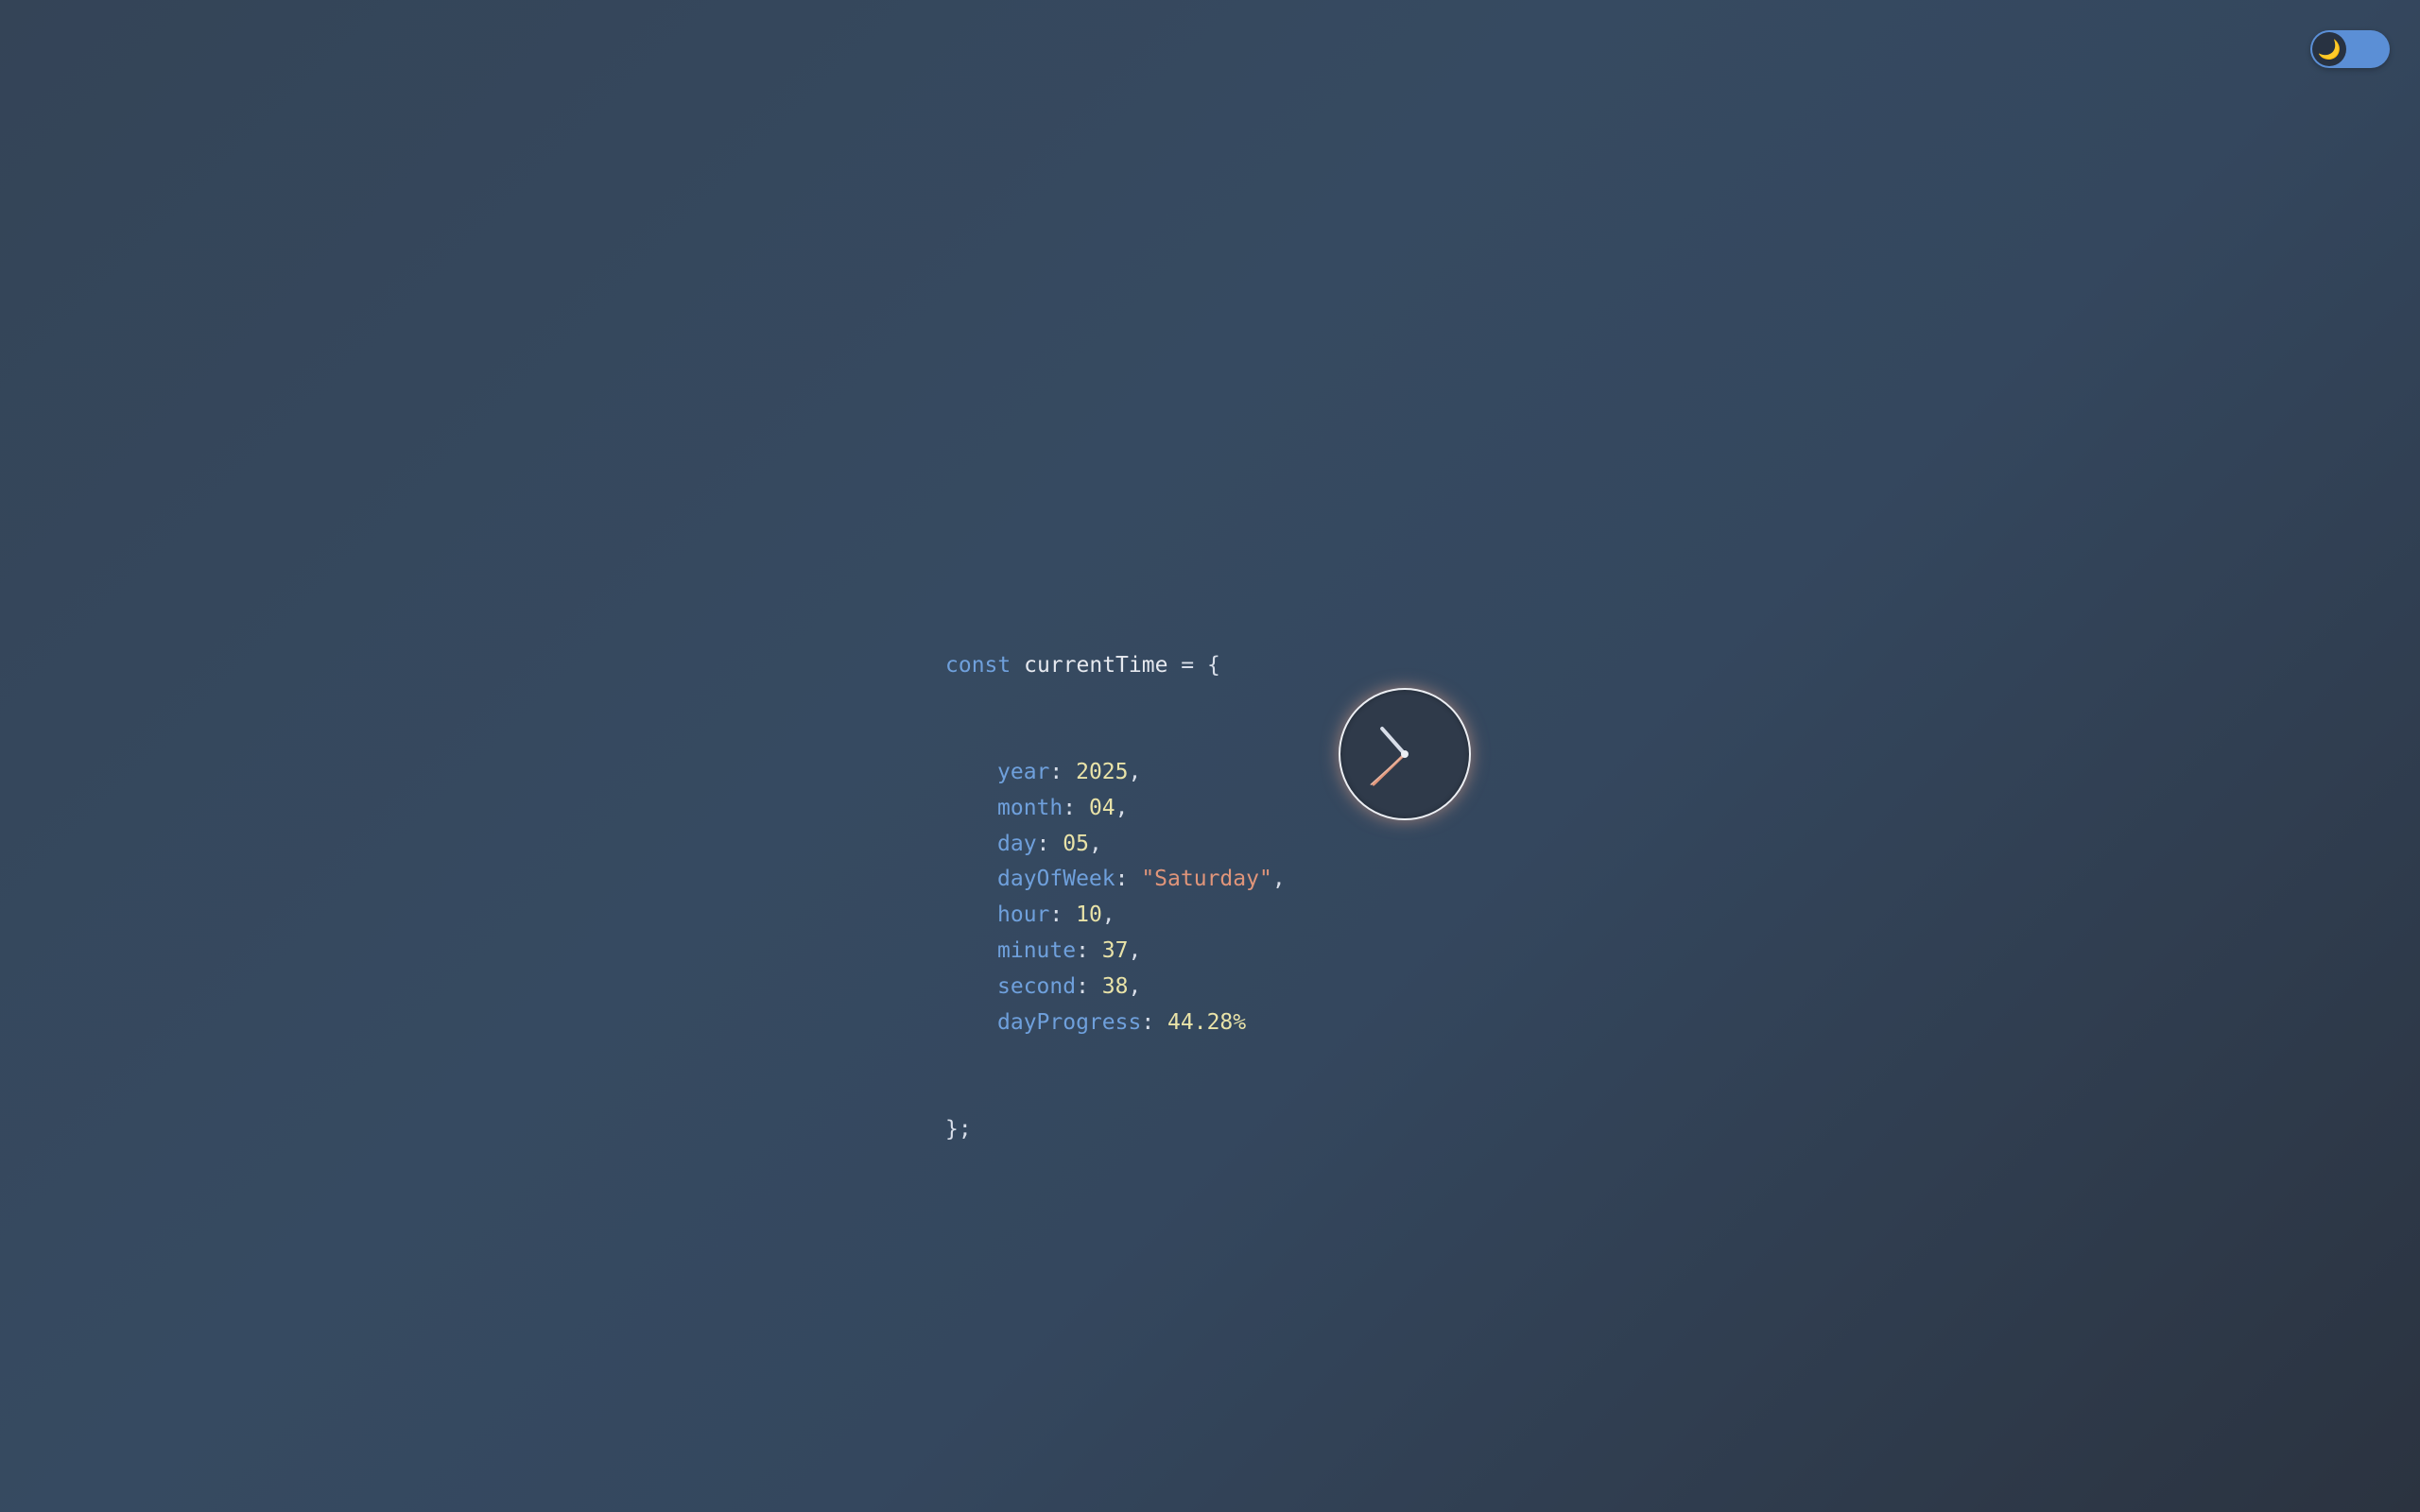 The height and width of the screenshot is (1512, 2420). I want to click on field-value: 44.28%, so click(1207, 1022).